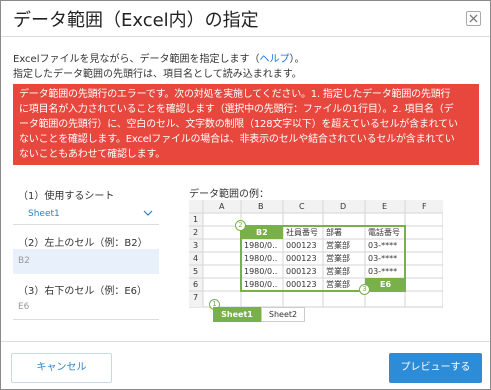  What do you see at coordinates (237, 314) in the screenshot?
I see `sheet-tab-sheet1: Sheet1` at bounding box center [237, 314].